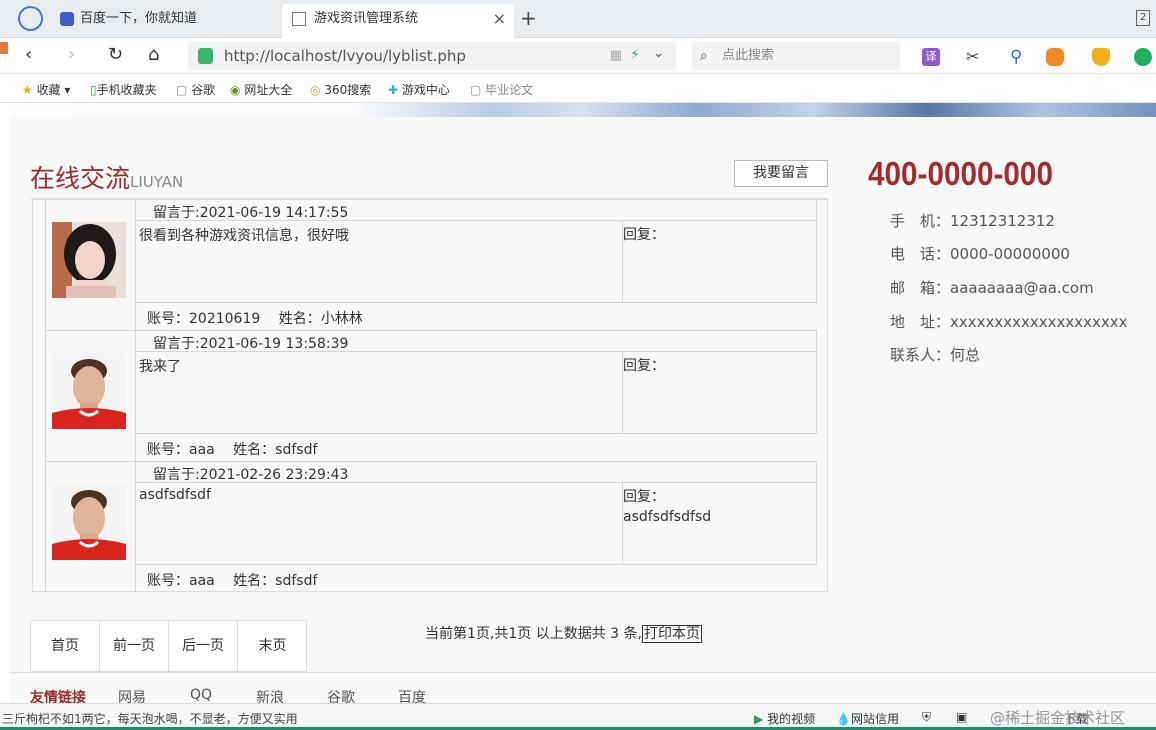 The height and width of the screenshot is (730, 1156). Describe the element at coordinates (5, 403) in the screenshot. I see `left-page-edge` at that location.